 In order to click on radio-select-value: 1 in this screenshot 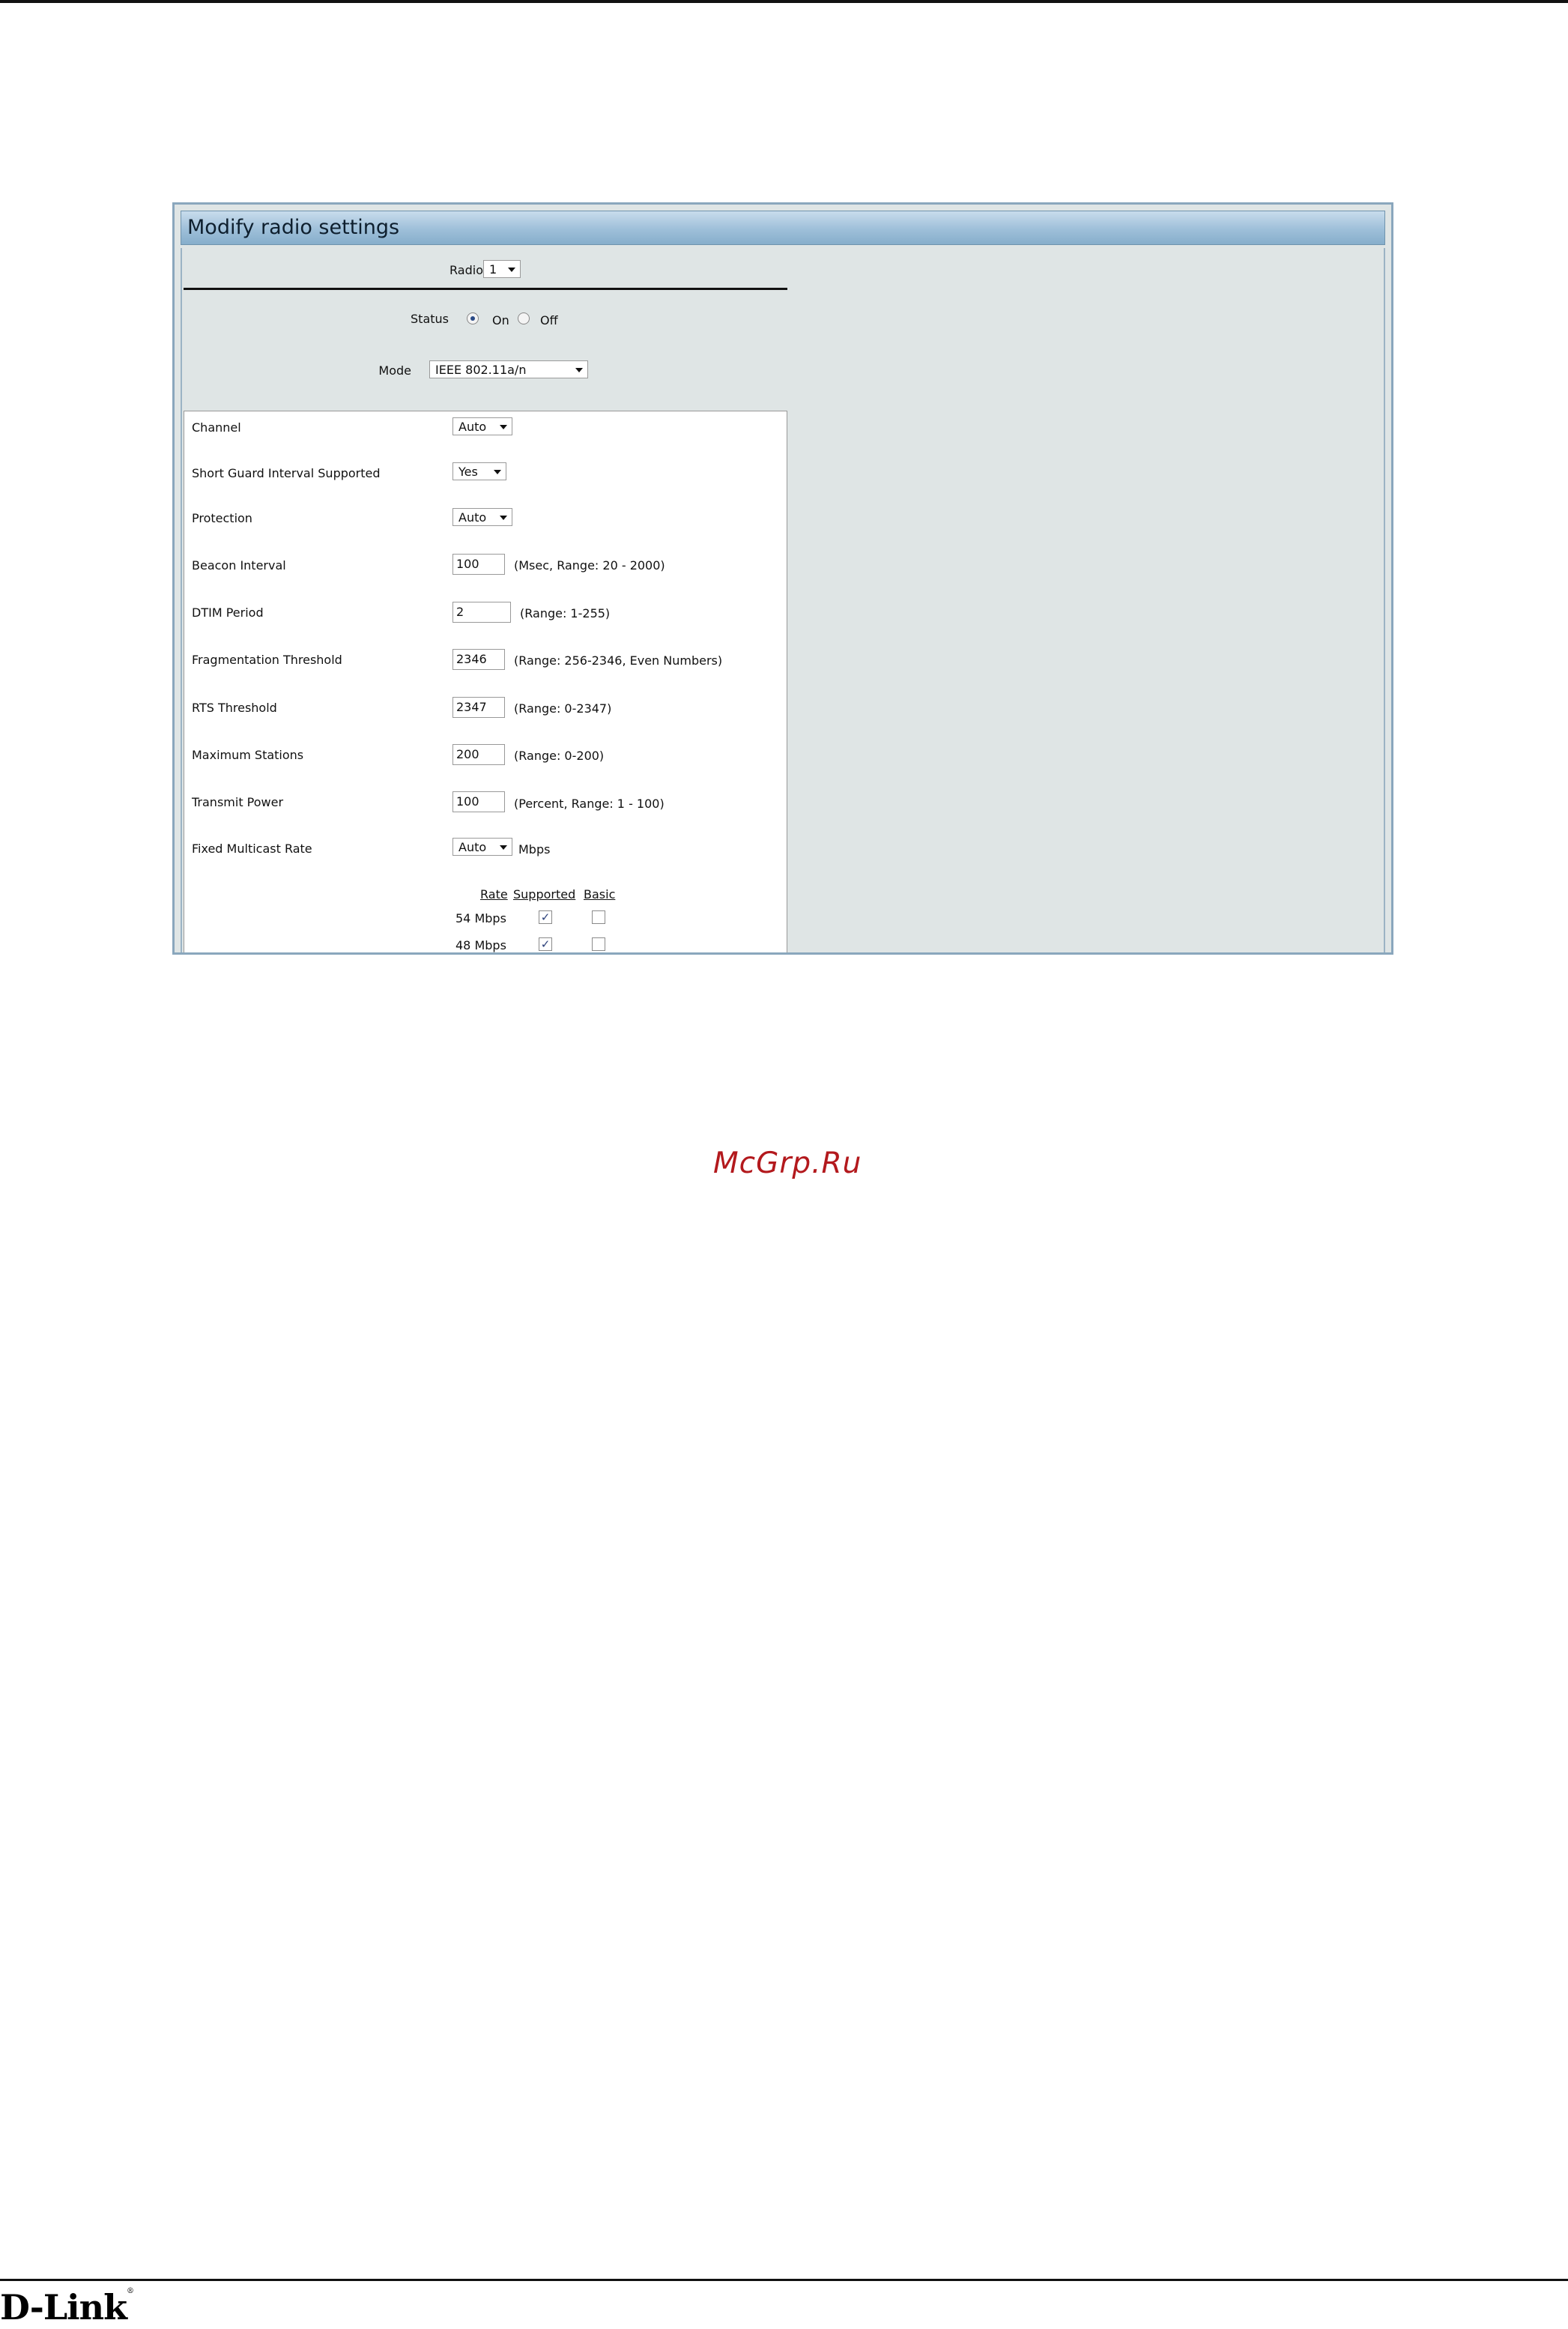, I will do `click(493, 270)`.